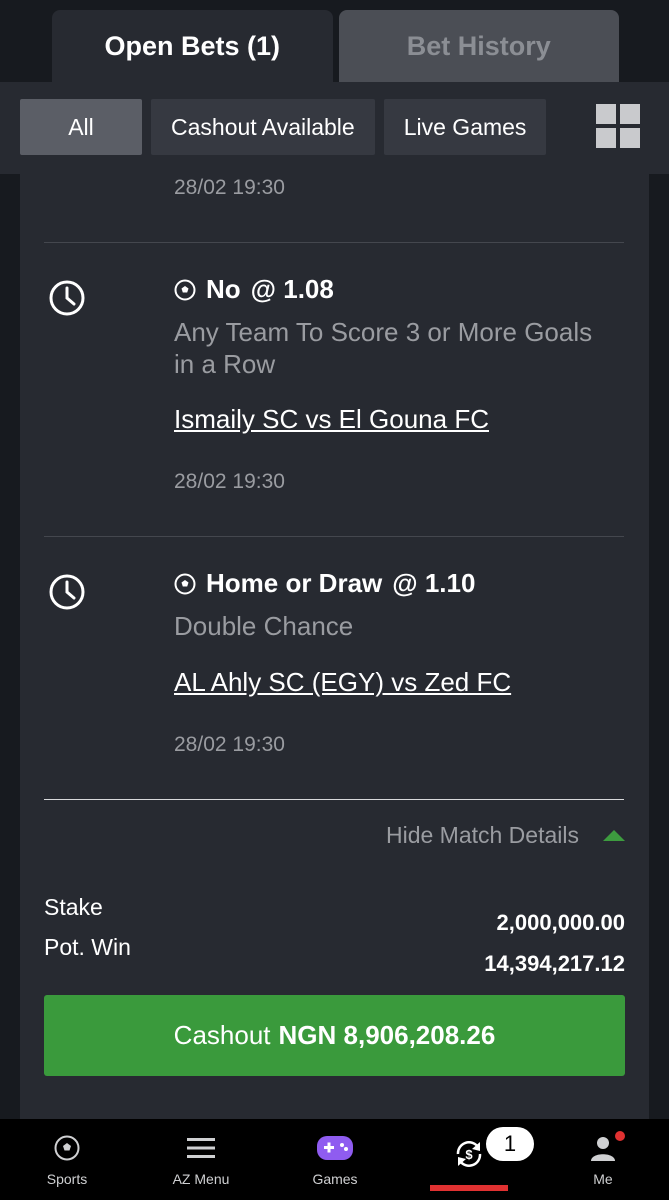  Describe the element at coordinates (554, 963) in the screenshot. I see `pot-win-value: 14,394,217.12` at that location.